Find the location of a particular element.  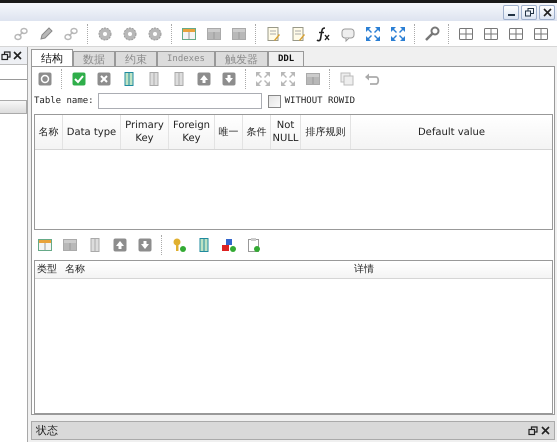

table-name-field is located at coordinates (180, 101).